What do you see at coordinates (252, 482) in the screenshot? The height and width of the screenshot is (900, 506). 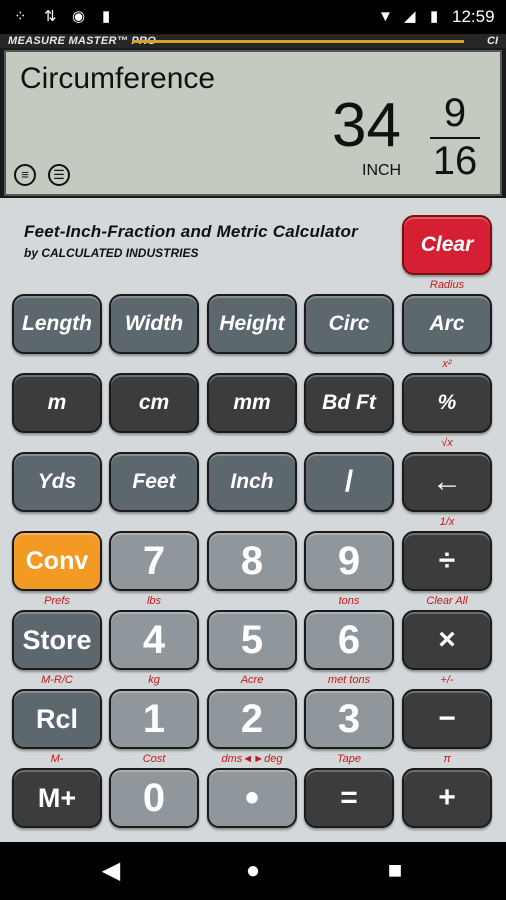 I see `inch-button: Inch` at bounding box center [252, 482].